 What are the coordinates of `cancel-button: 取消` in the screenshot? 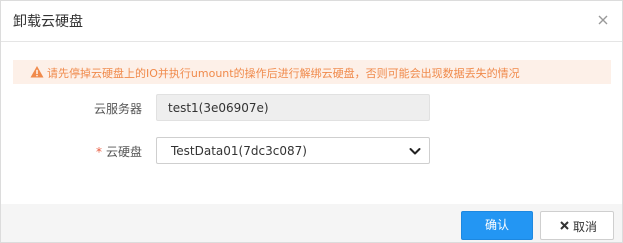 It's located at (577, 225).